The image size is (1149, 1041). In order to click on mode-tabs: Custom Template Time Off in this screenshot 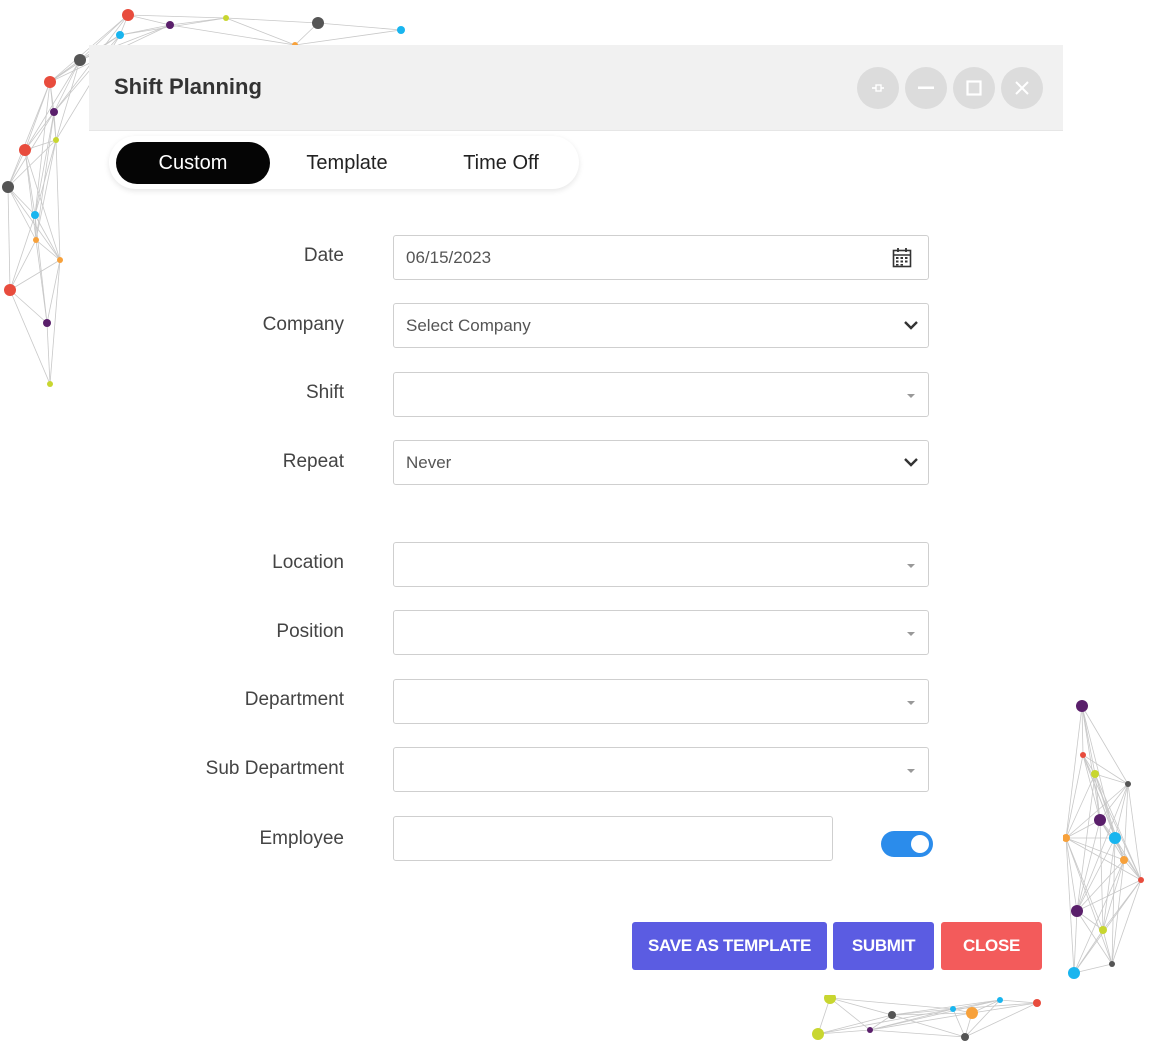, I will do `click(344, 162)`.